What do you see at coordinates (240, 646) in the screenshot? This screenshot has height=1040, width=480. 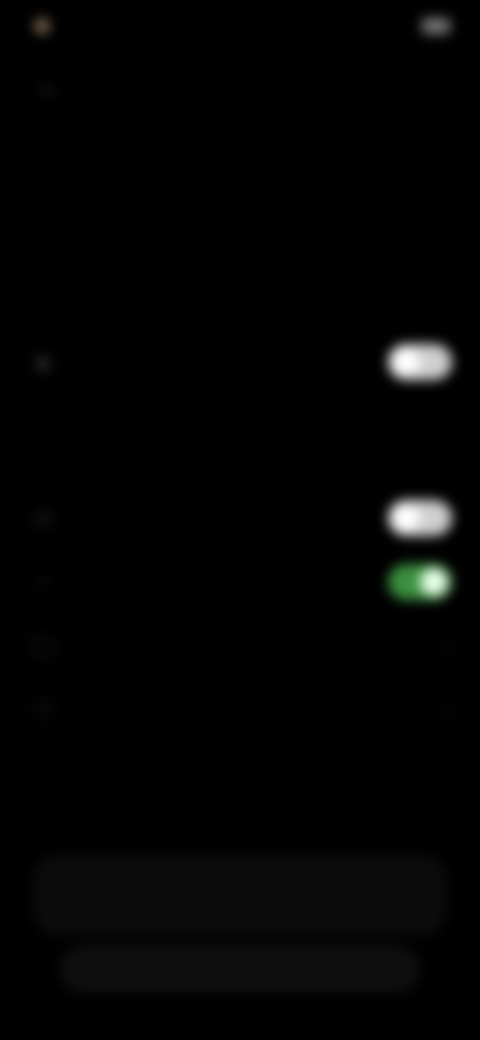 I see `list-item-clock: ◯ ›` at bounding box center [240, 646].